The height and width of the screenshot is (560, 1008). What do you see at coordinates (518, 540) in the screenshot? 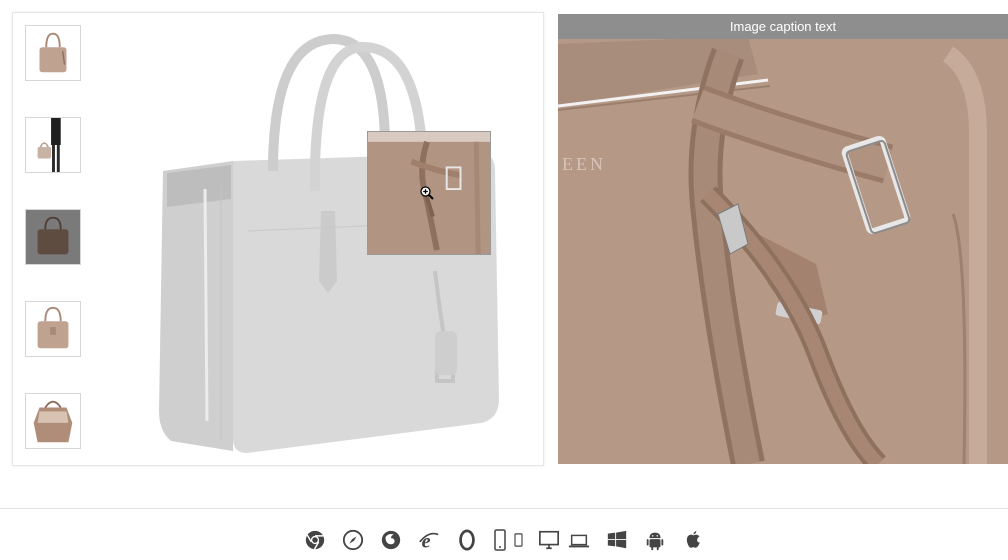
I see `tablet-icon` at bounding box center [518, 540].